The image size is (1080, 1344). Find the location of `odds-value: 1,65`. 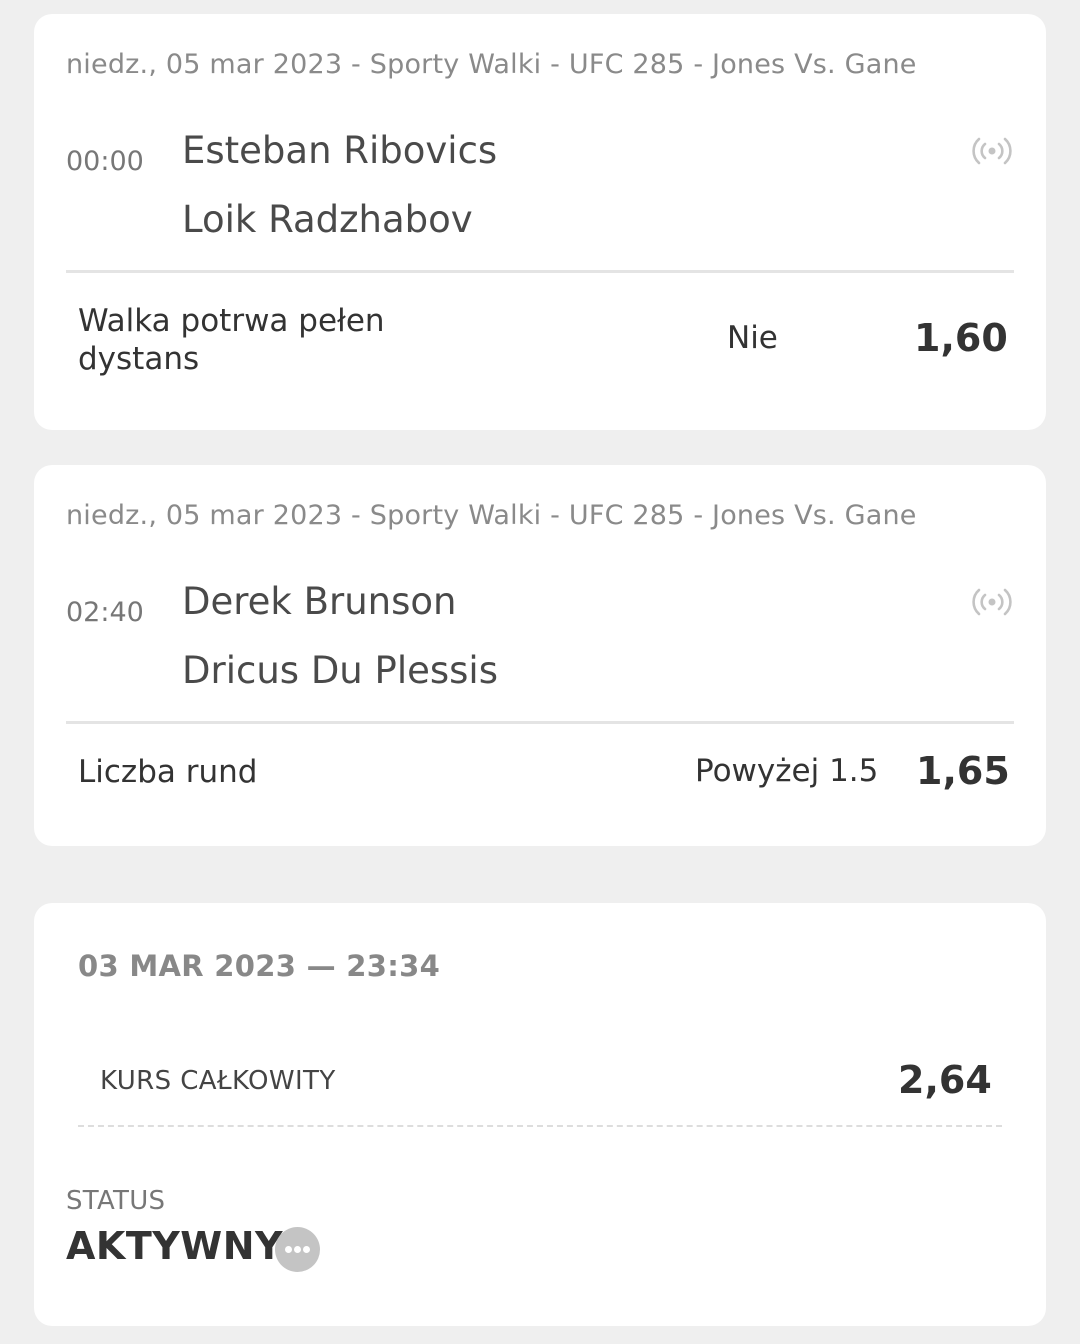

odds-value: 1,65 is located at coordinates (963, 771).